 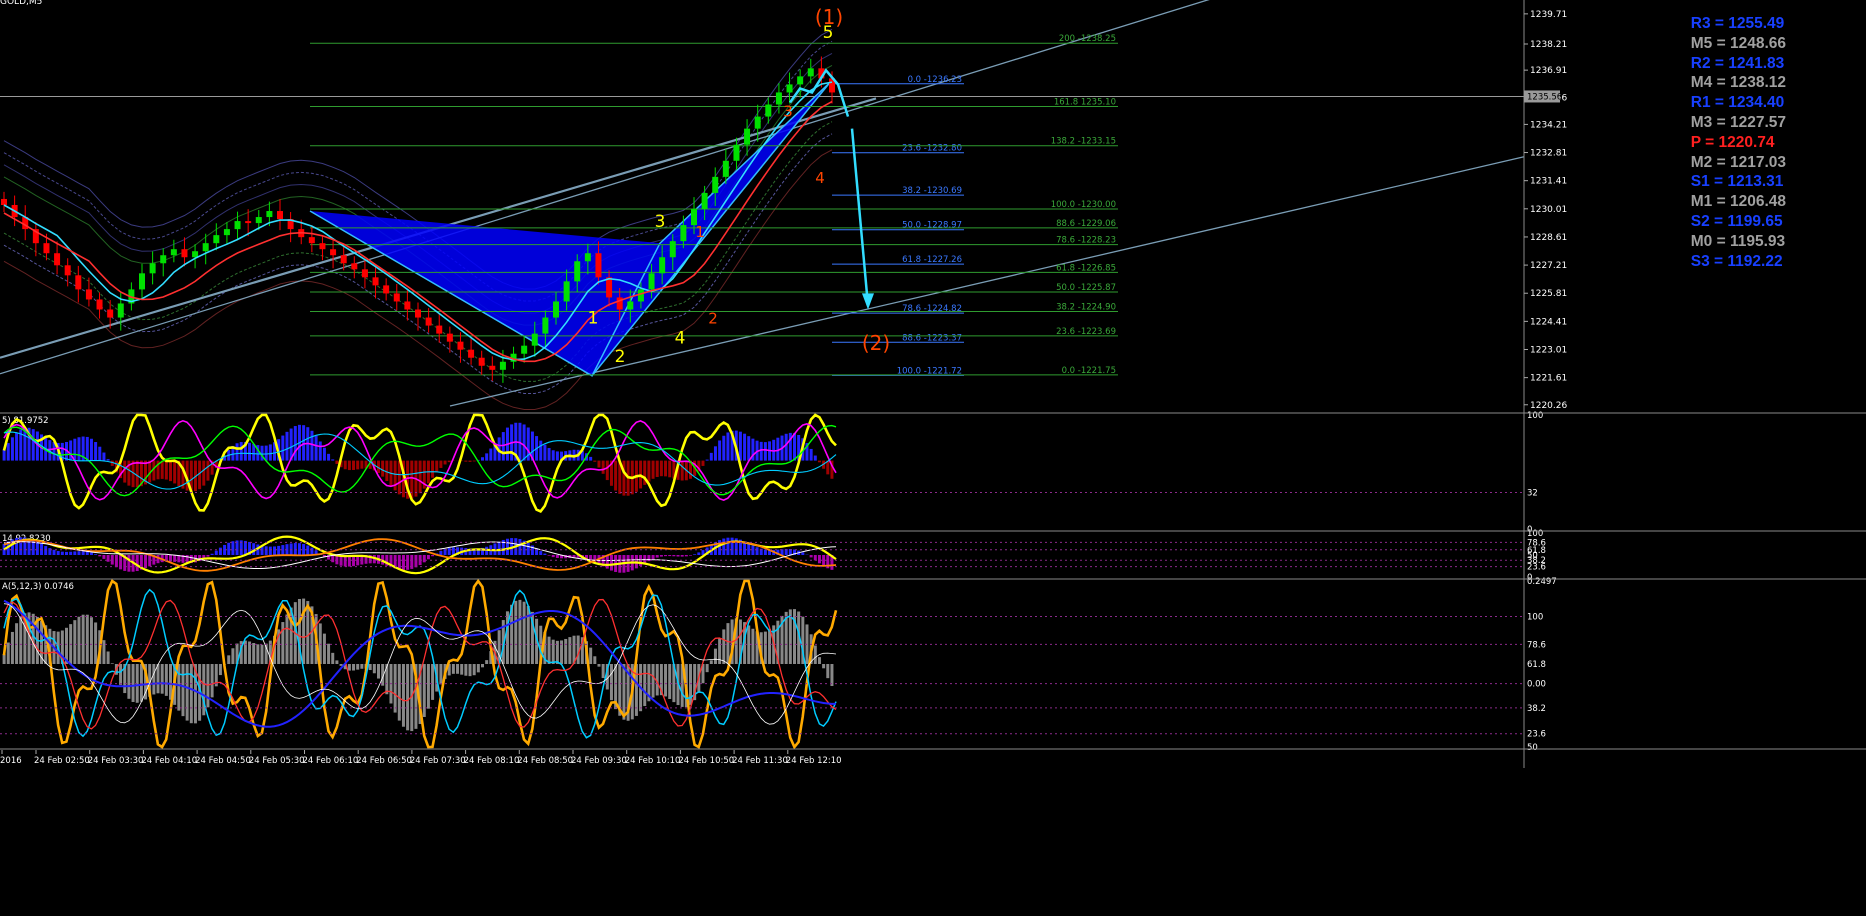 I want to click on fib-extension-label: 200 -1238.25, so click(x=1087, y=39).